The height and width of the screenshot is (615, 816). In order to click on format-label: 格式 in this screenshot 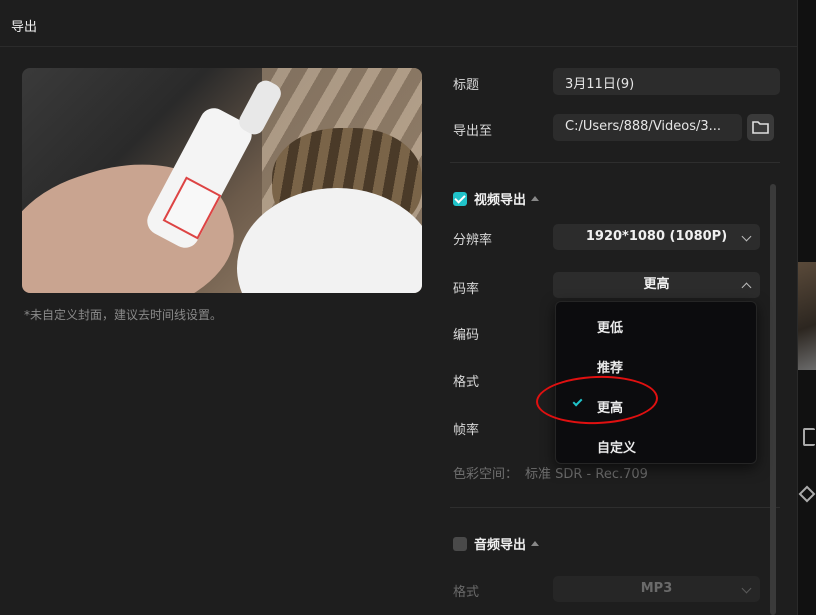, I will do `click(466, 382)`.